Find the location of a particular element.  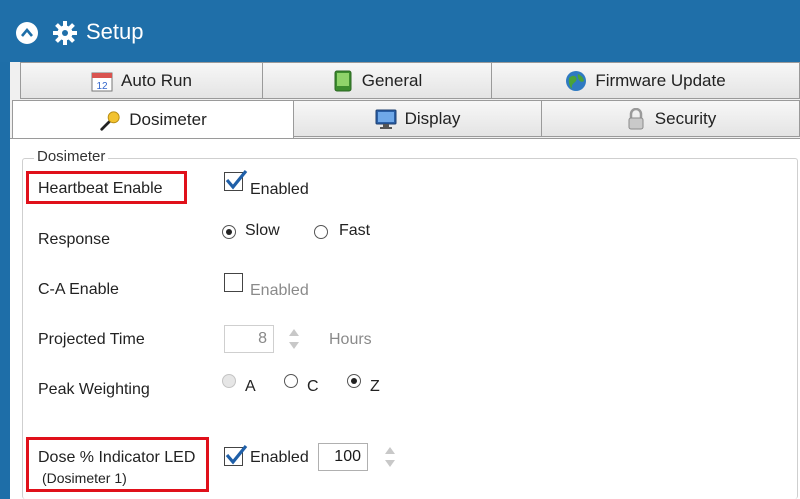

projected-time-input: 8 is located at coordinates (249, 339).